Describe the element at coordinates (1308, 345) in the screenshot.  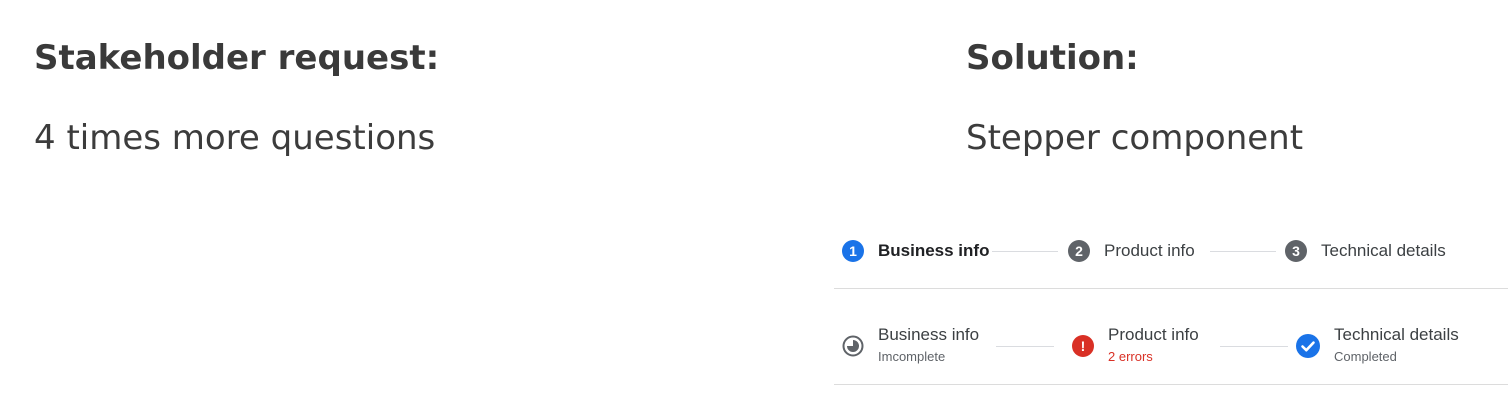
I see `check-circle-icon` at that location.